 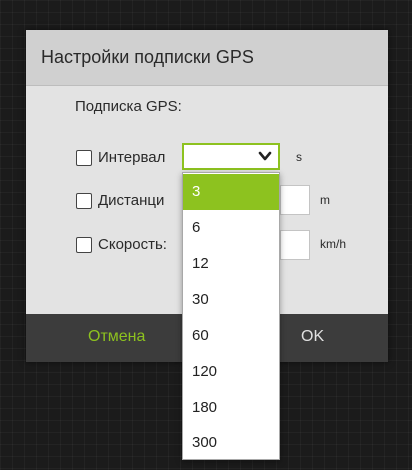 What do you see at coordinates (196, 227) in the screenshot?
I see `dropdown-option-label: 6` at bounding box center [196, 227].